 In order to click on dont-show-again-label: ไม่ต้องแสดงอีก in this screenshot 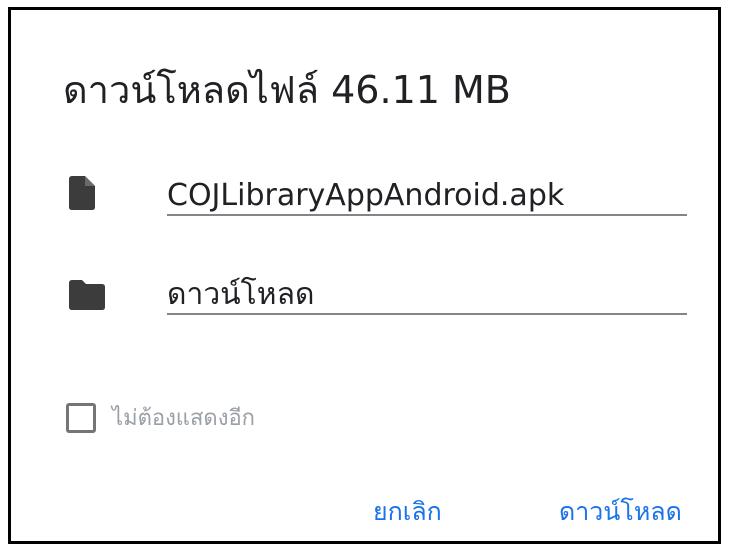, I will do `click(183, 418)`.